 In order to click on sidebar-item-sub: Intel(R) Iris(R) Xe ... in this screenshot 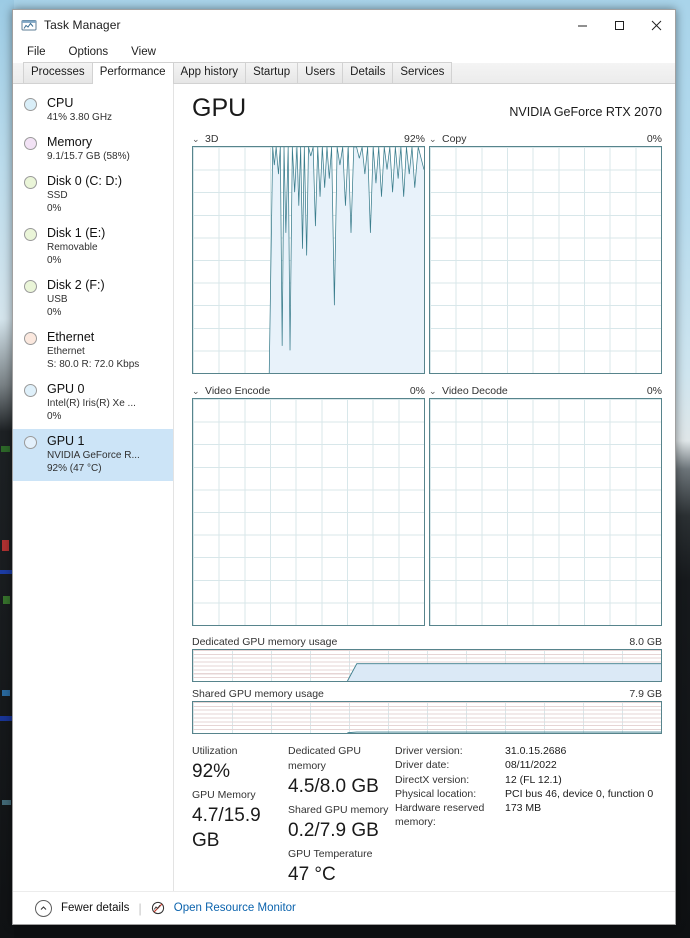, I will do `click(91, 403)`.